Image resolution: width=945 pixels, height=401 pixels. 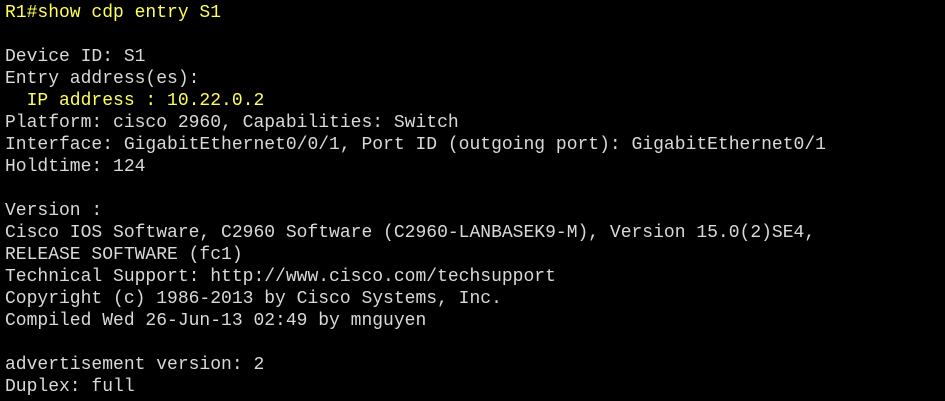 What do you see at coordinates (54, 211) in the screenshot?
I see `version-header-line: Version :` at bounding box center [54, 211].